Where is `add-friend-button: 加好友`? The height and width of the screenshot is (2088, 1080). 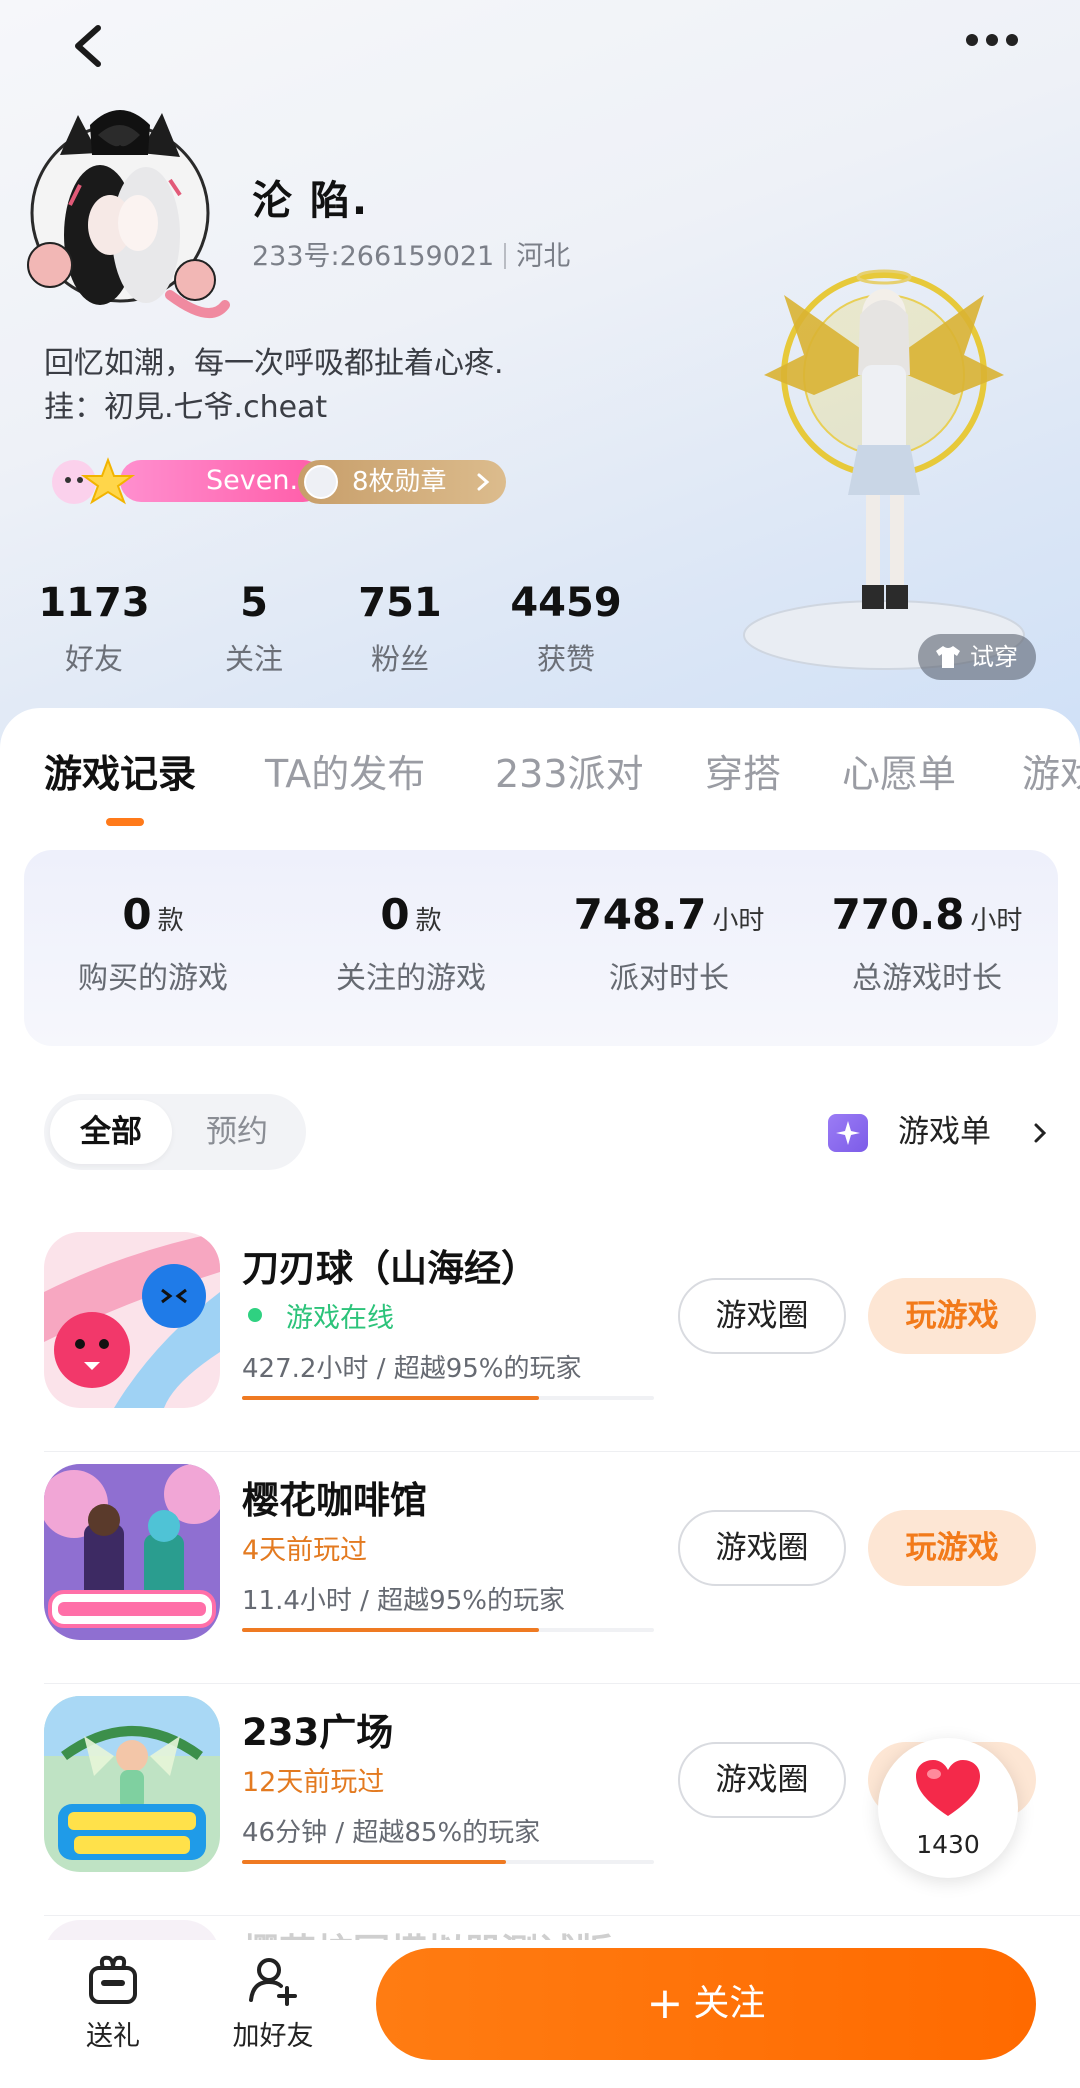 add-friend-button: 加好友 is located at coordinates (273, 2002).